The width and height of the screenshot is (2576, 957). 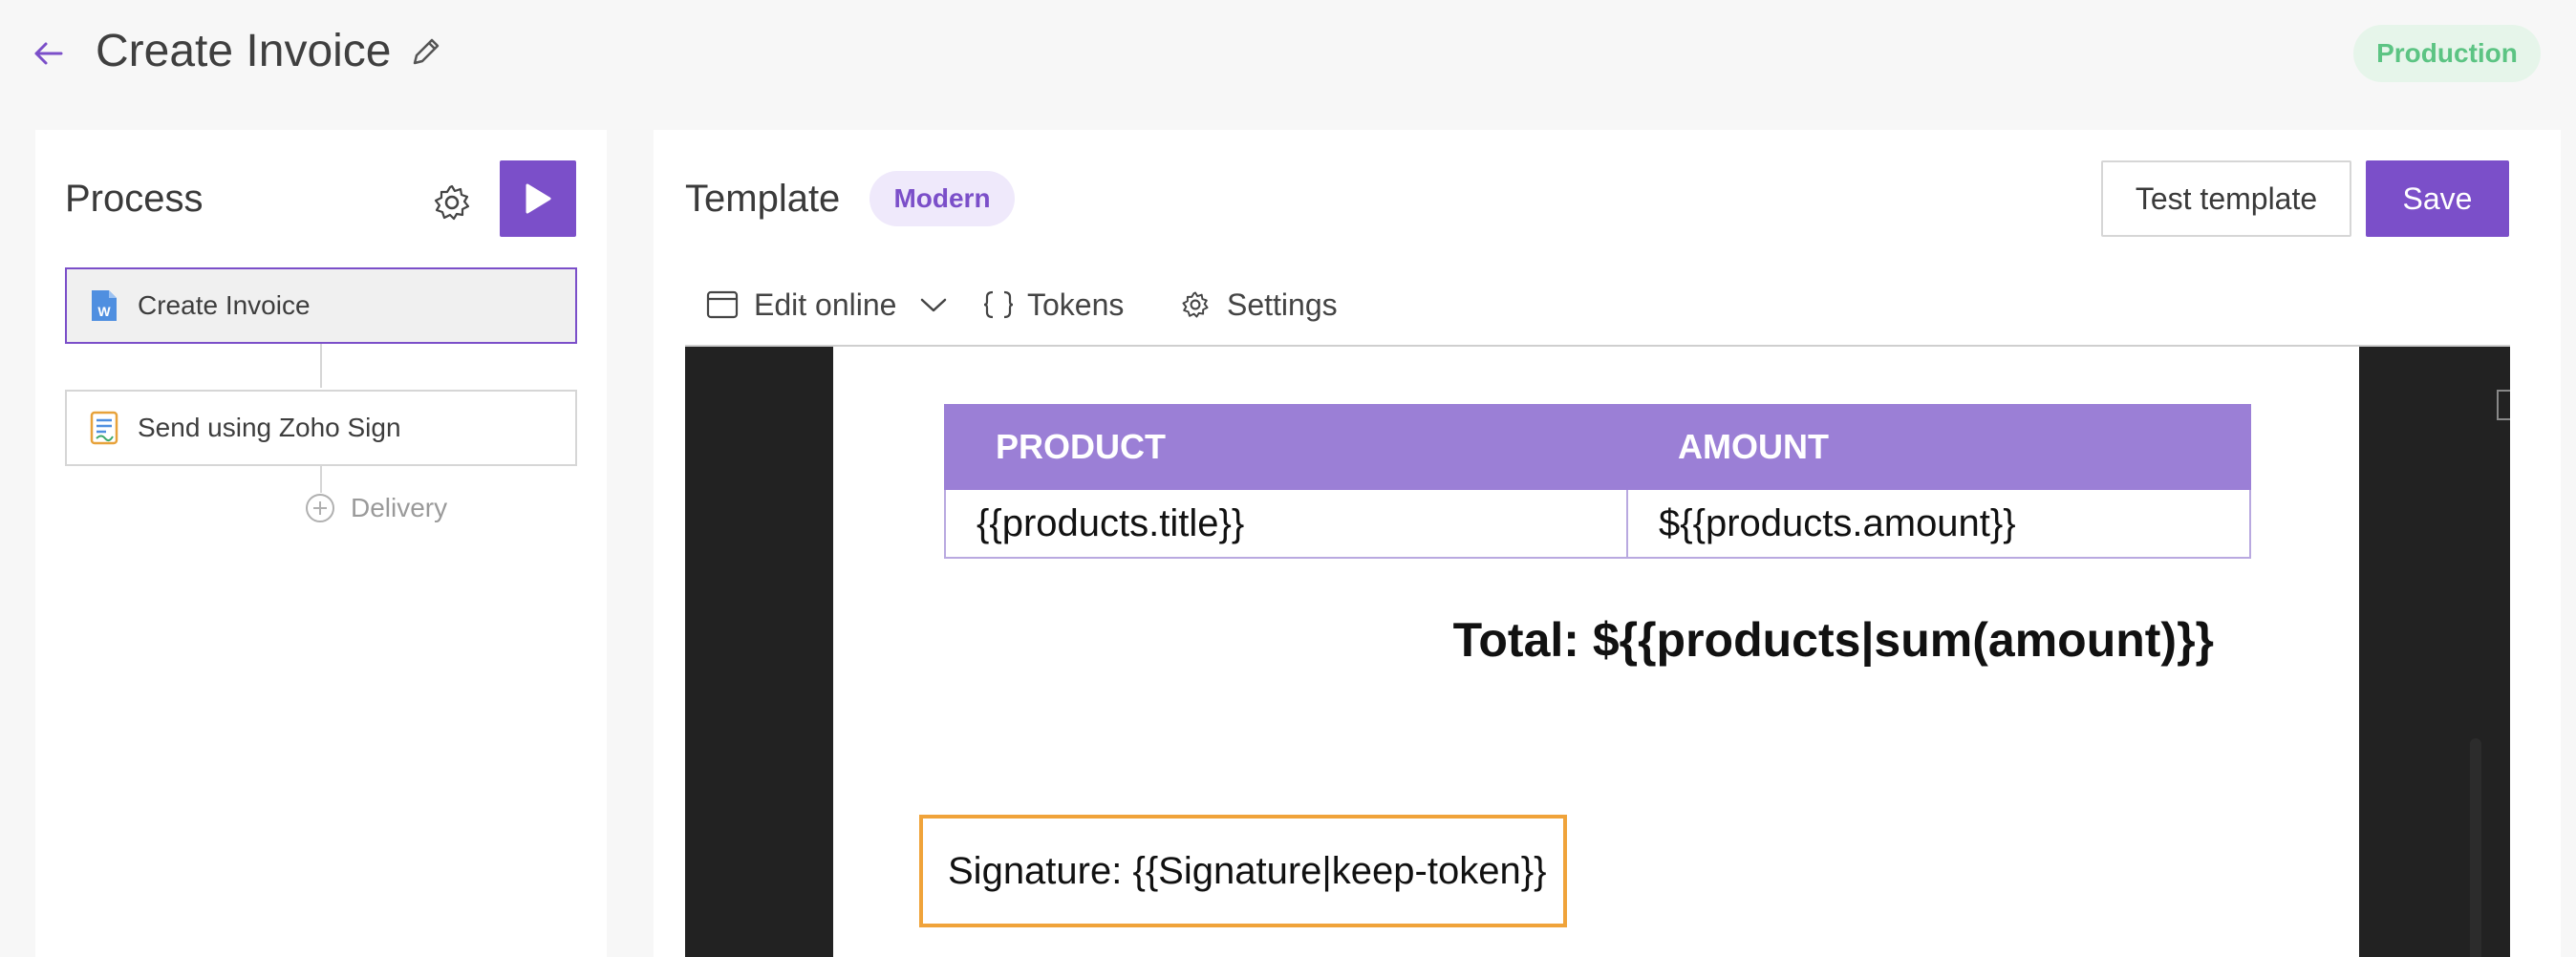 I want to click on table-row: {{products.title}} ${{products.amount}}, so click(x=1597, y=523).